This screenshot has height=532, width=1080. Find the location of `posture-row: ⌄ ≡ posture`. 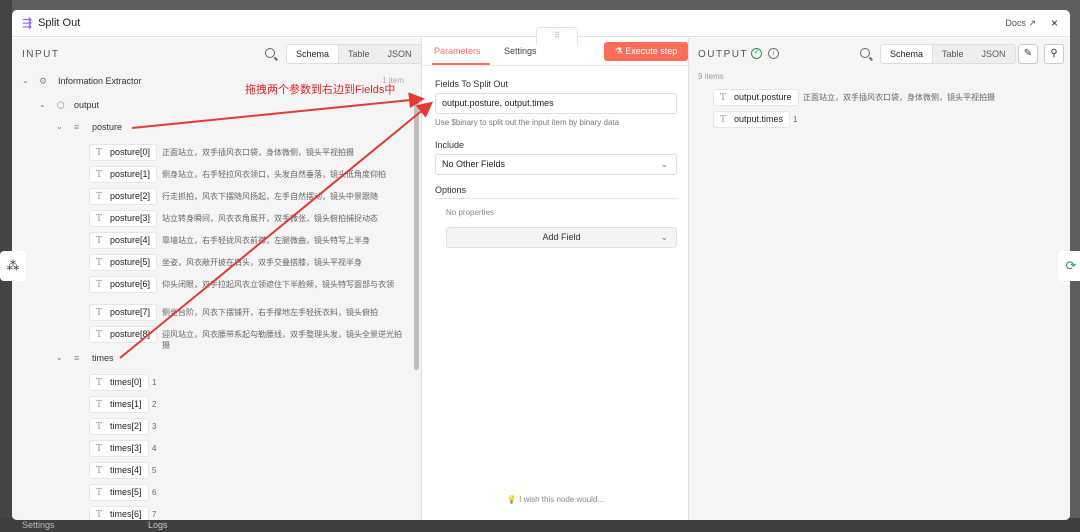

posture-row: ⌄ ≡ posture is located at coordinates (212, 131).